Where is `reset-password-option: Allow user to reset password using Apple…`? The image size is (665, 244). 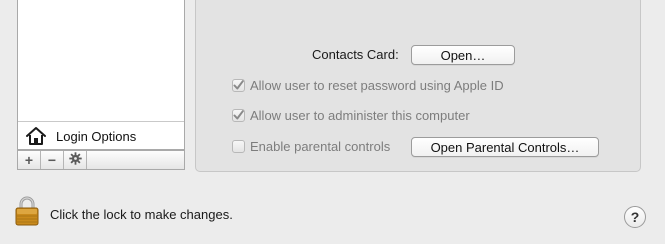 reset-password-option: Allow user to reset password using Apple… is located at coordinates (368, 85).